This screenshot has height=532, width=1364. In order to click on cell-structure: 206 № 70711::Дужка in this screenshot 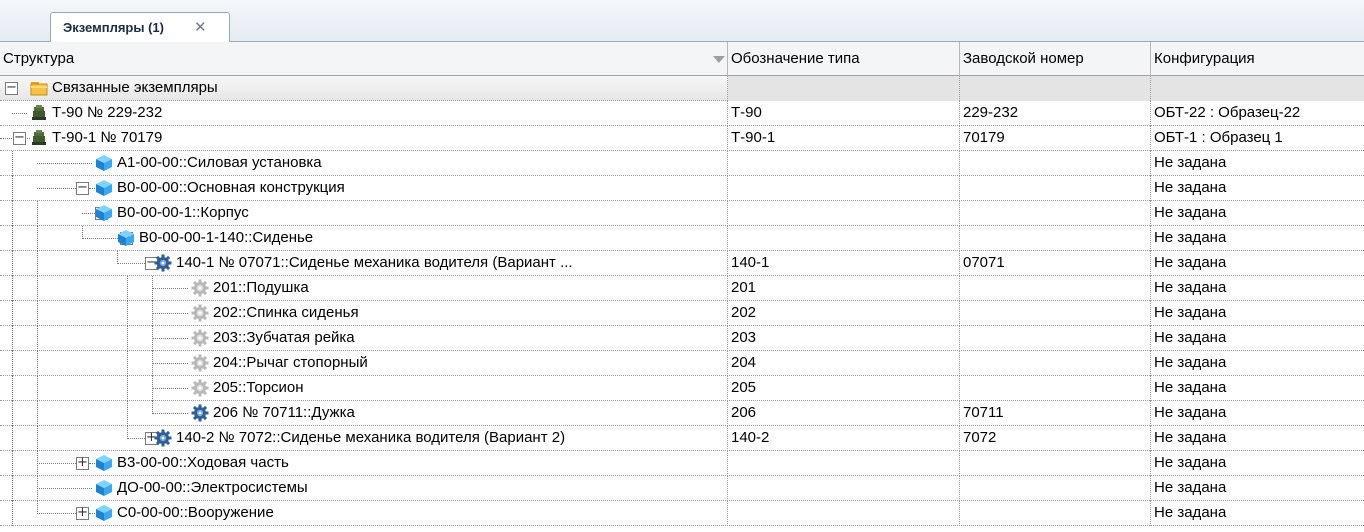, I will do `click(364, 413)`.